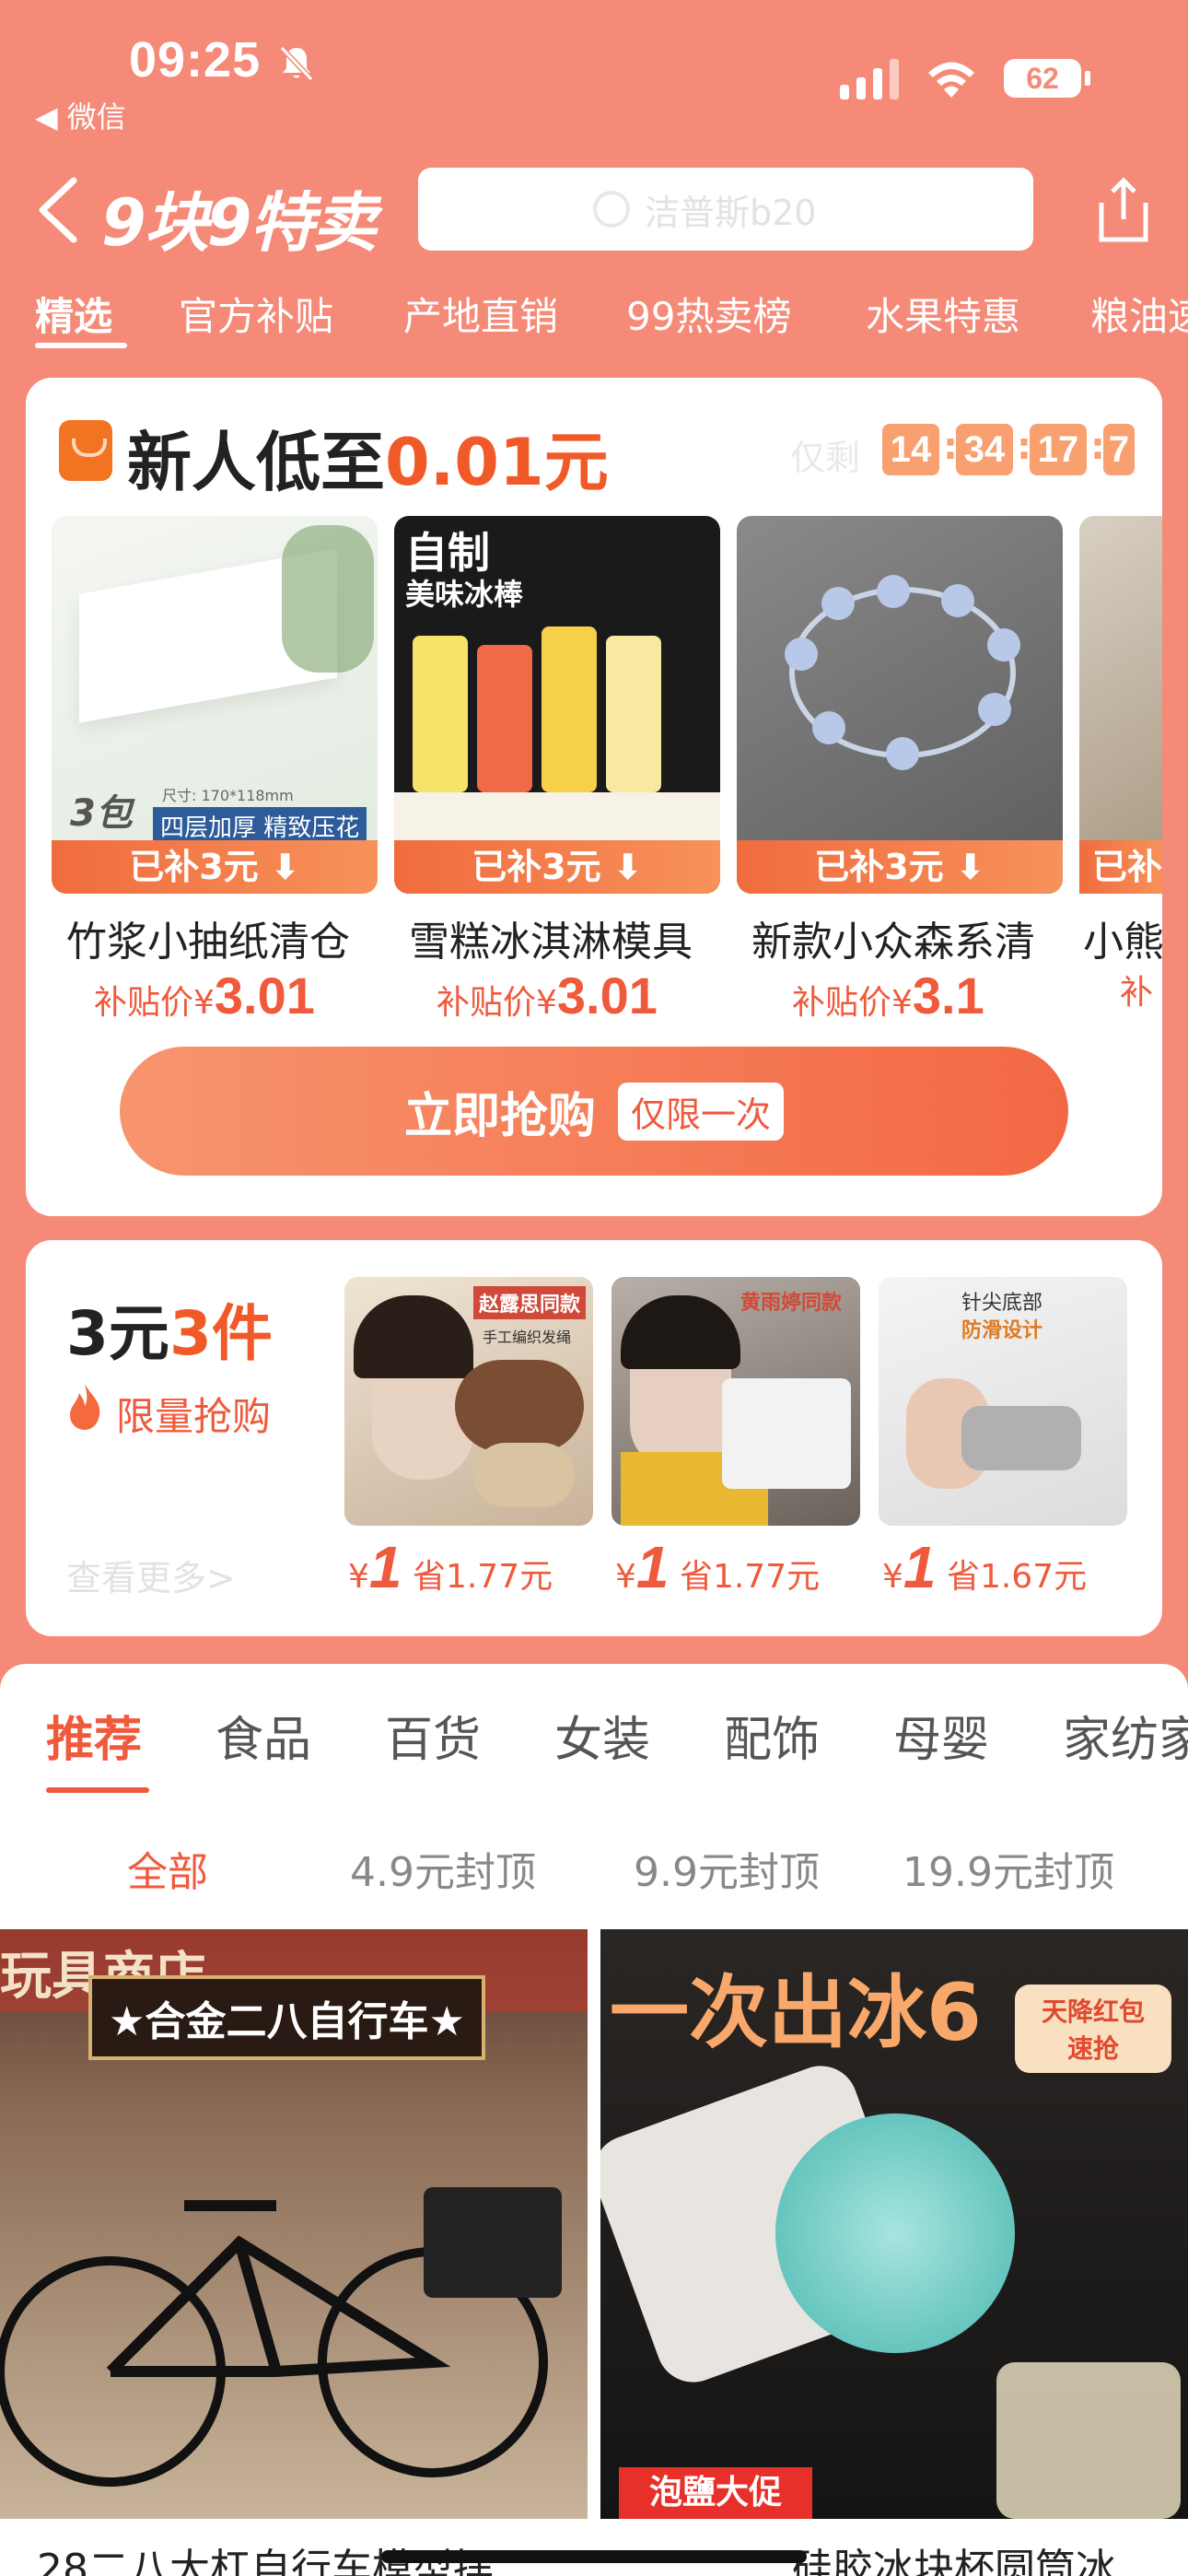 The image size is (1188, 2576). What do you see at coordinates (239, 223) in the screenshot?
I see `page-title: 9块9特卖` at bounding box center [239, 223].